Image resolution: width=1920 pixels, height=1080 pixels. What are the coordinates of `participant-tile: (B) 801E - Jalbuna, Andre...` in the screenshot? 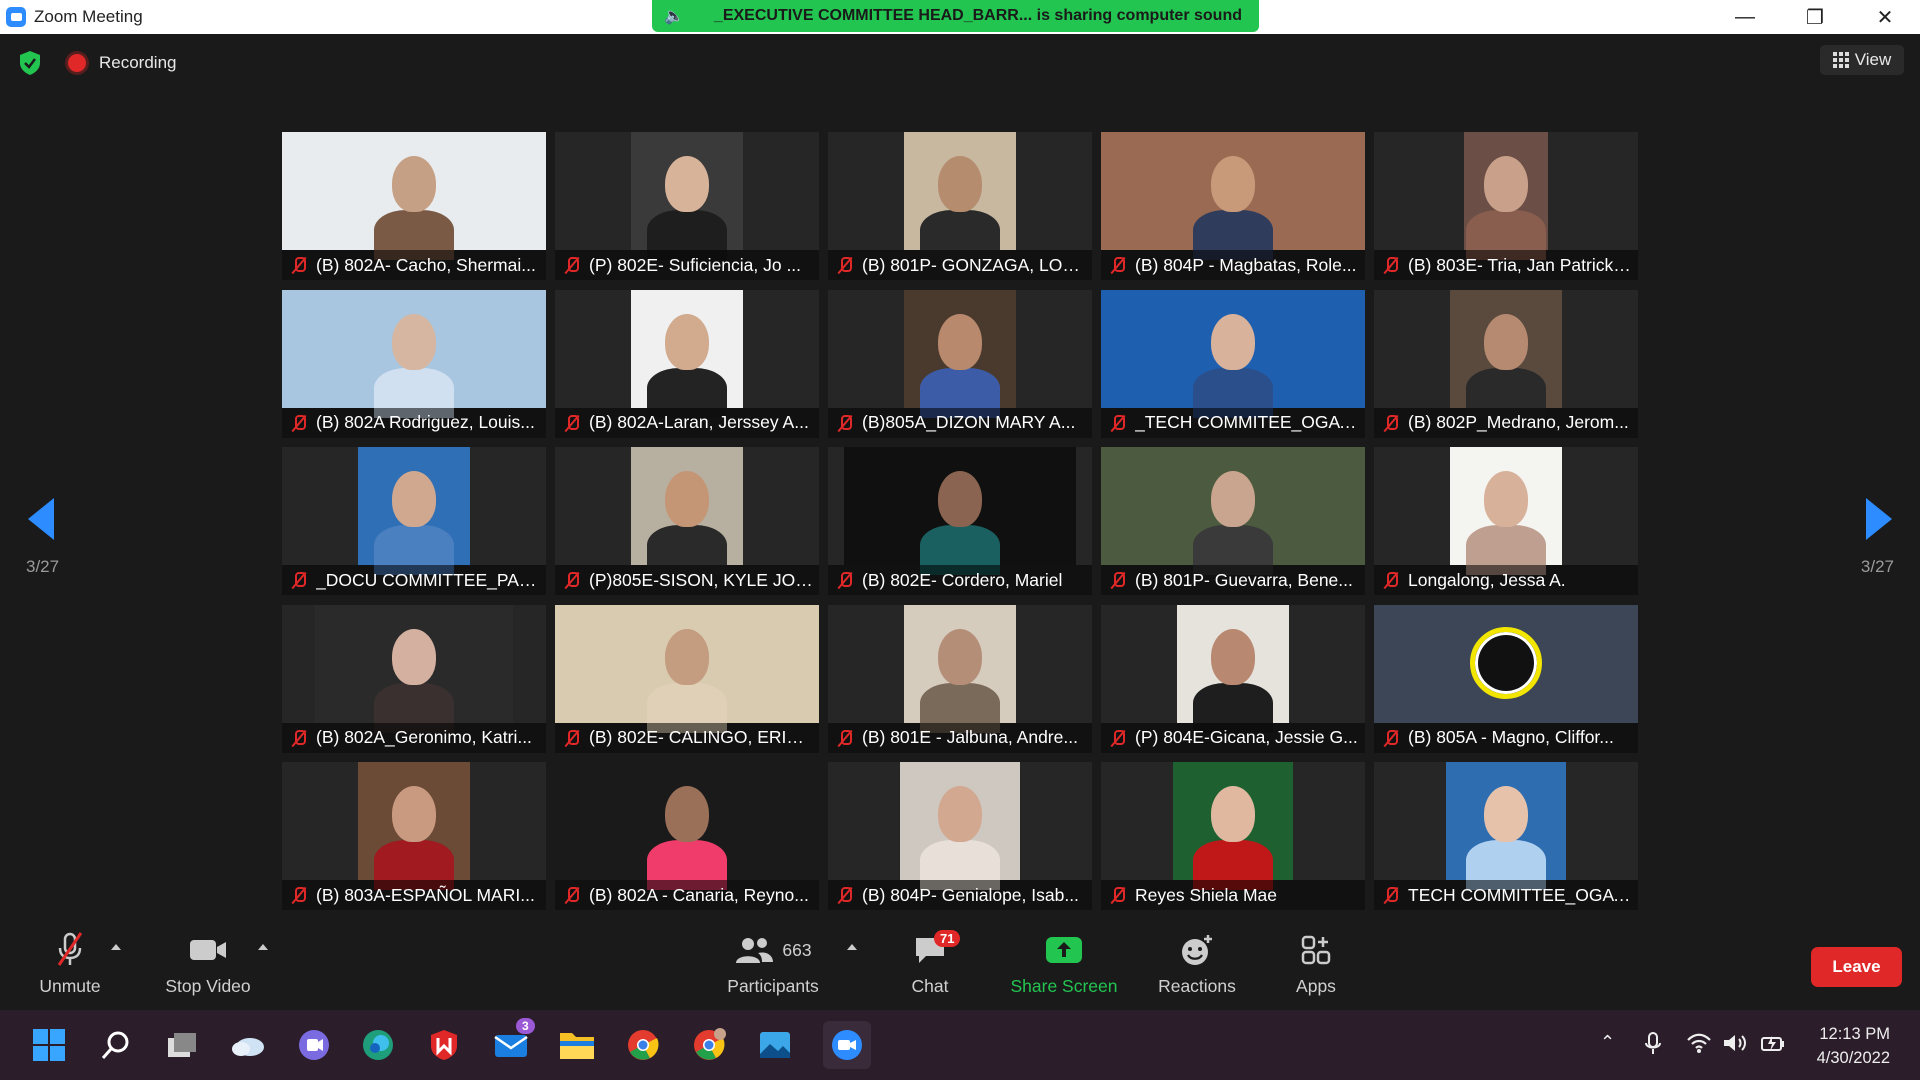 It's located at (960, 678).